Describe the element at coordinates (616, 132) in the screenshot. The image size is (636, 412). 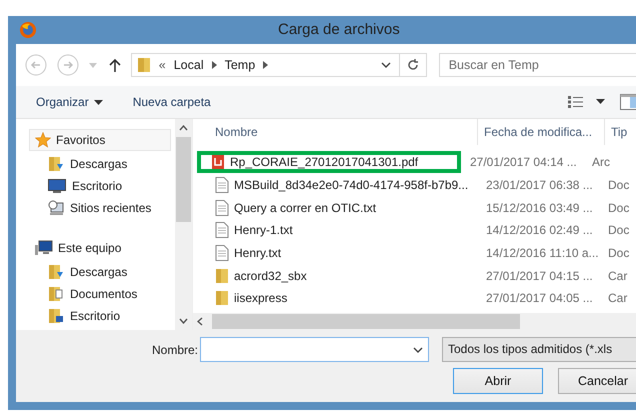
I see `column-header: Tip` at that location.